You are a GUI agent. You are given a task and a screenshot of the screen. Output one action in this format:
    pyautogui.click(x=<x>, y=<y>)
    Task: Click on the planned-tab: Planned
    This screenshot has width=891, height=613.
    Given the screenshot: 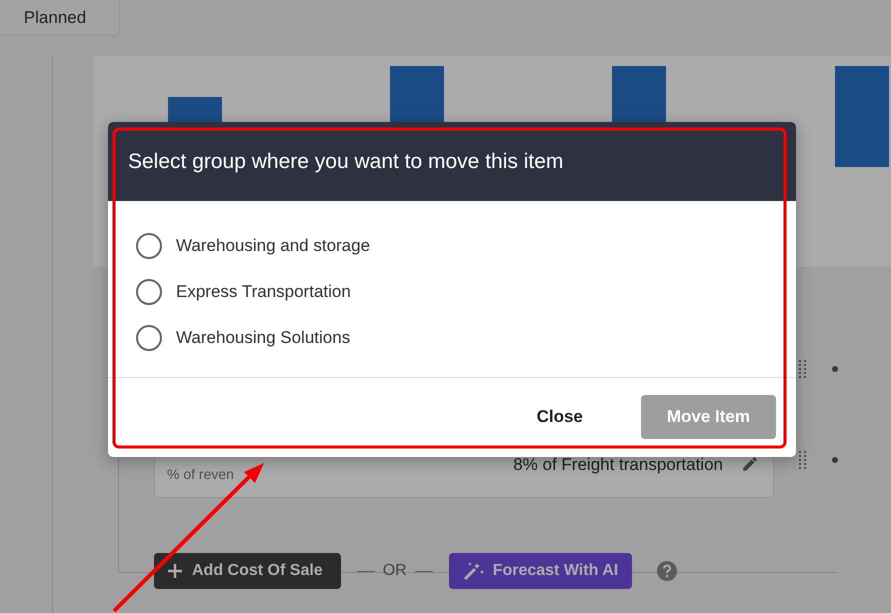 What is the action you would take?
    pyautogui.click(x=60, y=18)
    